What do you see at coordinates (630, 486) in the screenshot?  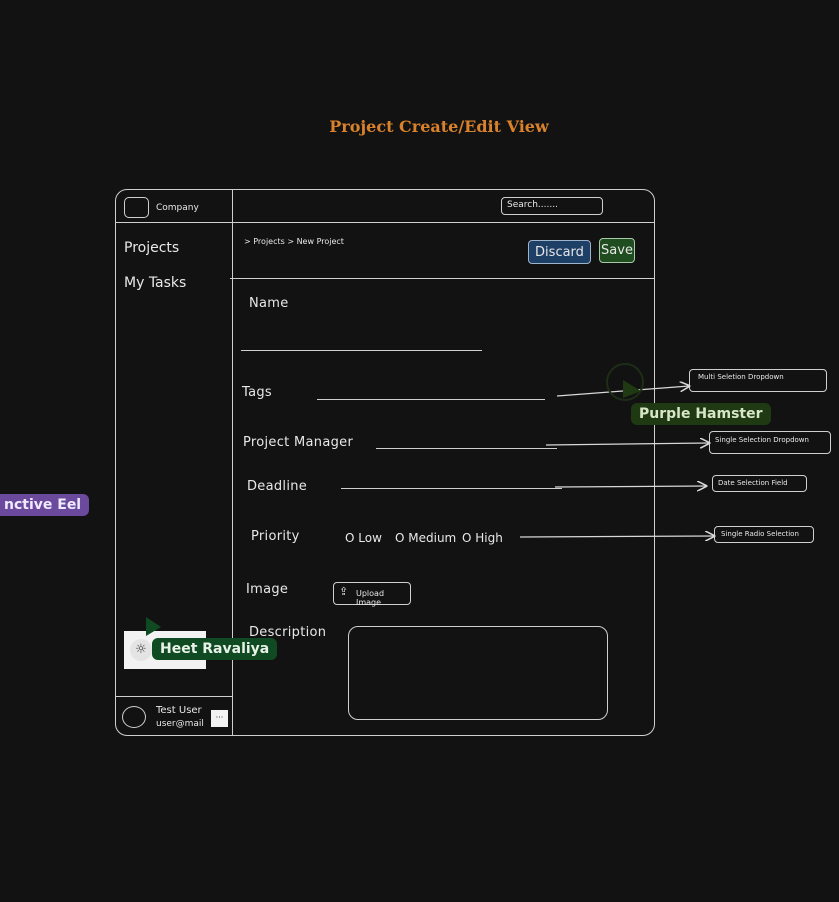 I see `arrow-deadline` at bounding box center [630, 486].